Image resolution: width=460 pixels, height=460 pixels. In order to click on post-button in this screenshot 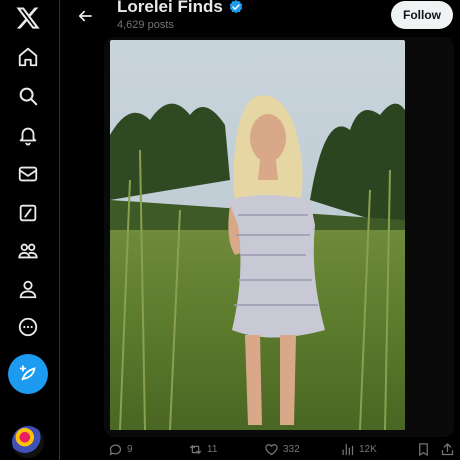, I will do `click(28, 374)`.